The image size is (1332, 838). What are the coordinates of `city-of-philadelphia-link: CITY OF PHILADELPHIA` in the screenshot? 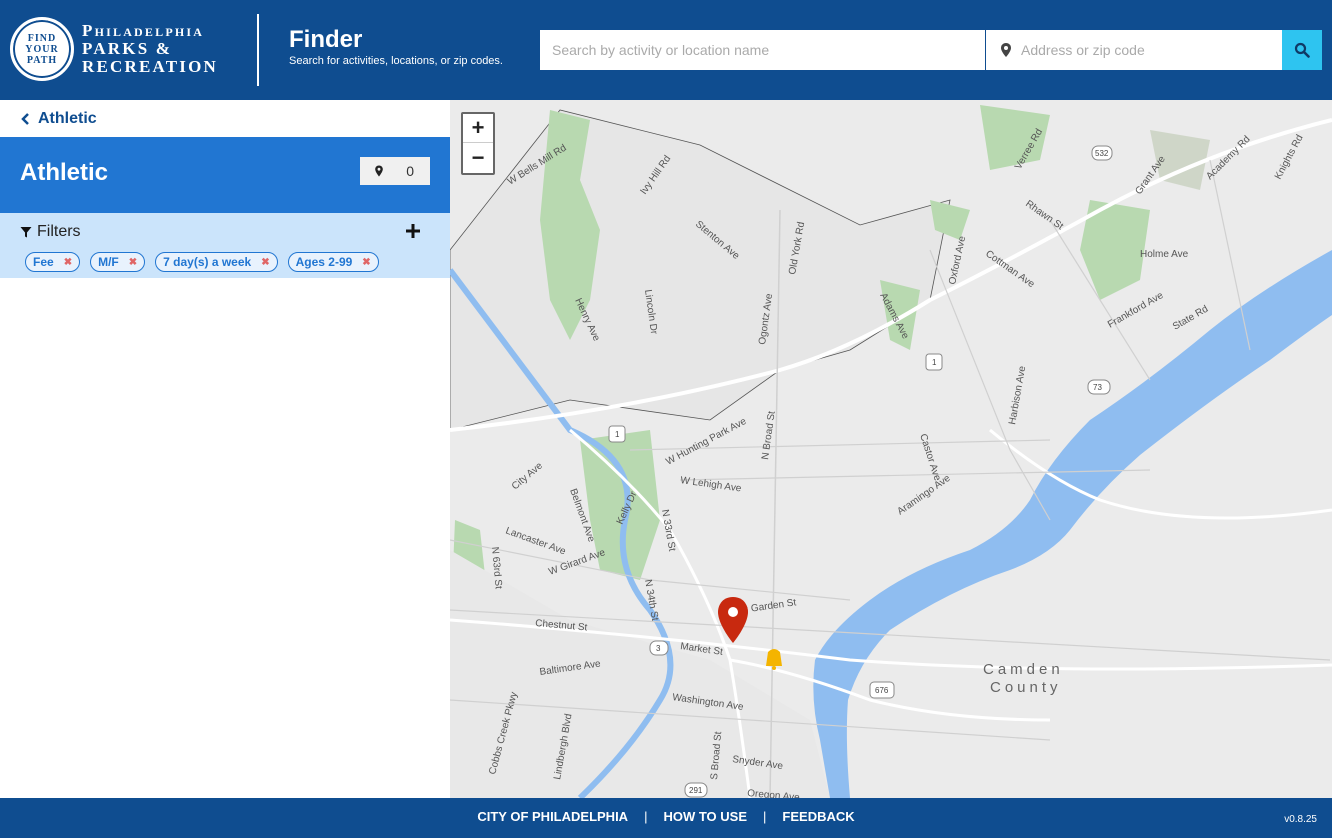 It's located at (552, 816).